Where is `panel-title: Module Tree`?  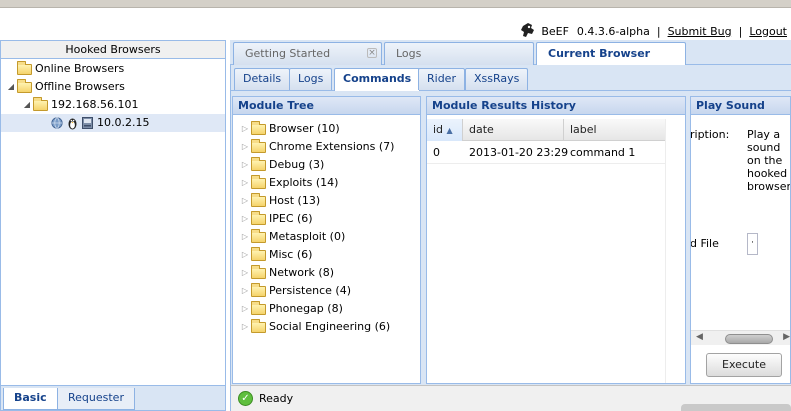
panel-title: Module Tree is located at coordinates (326, 106).